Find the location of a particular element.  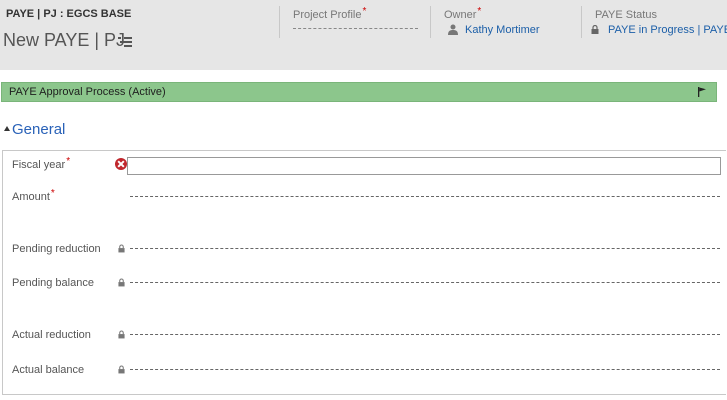

fiscal-year-label: Fiscal year* is located at coordinates (41, 163).